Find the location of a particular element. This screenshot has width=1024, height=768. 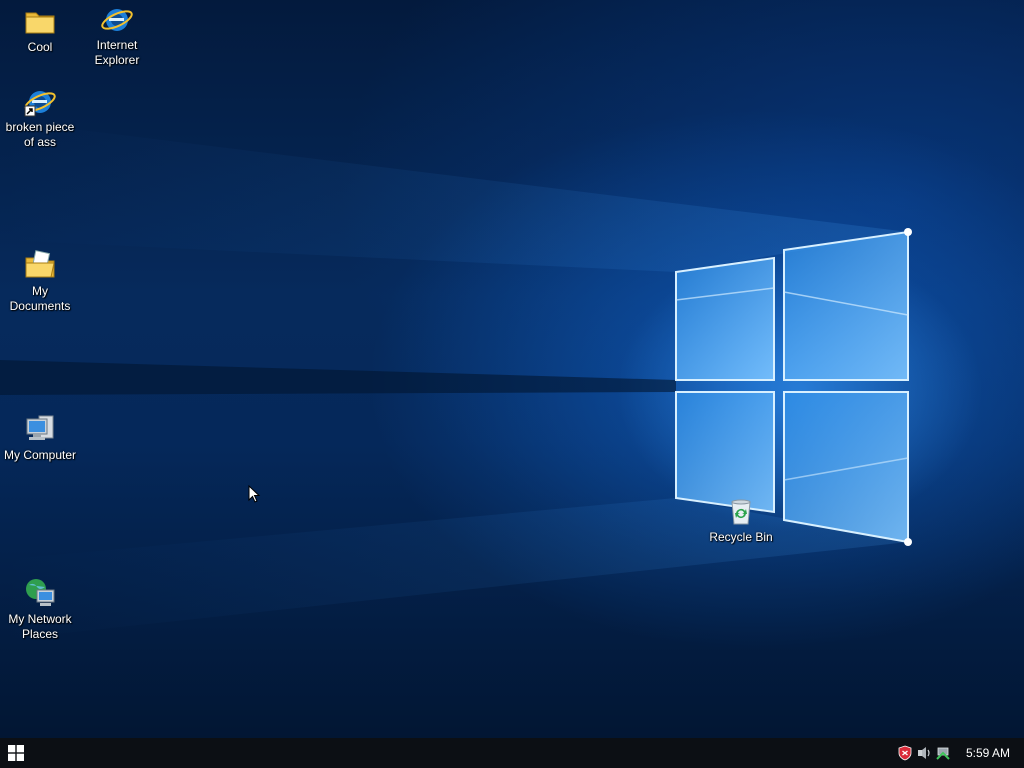

system-tray: 5:59 AM is located at coordinates (960, 753).